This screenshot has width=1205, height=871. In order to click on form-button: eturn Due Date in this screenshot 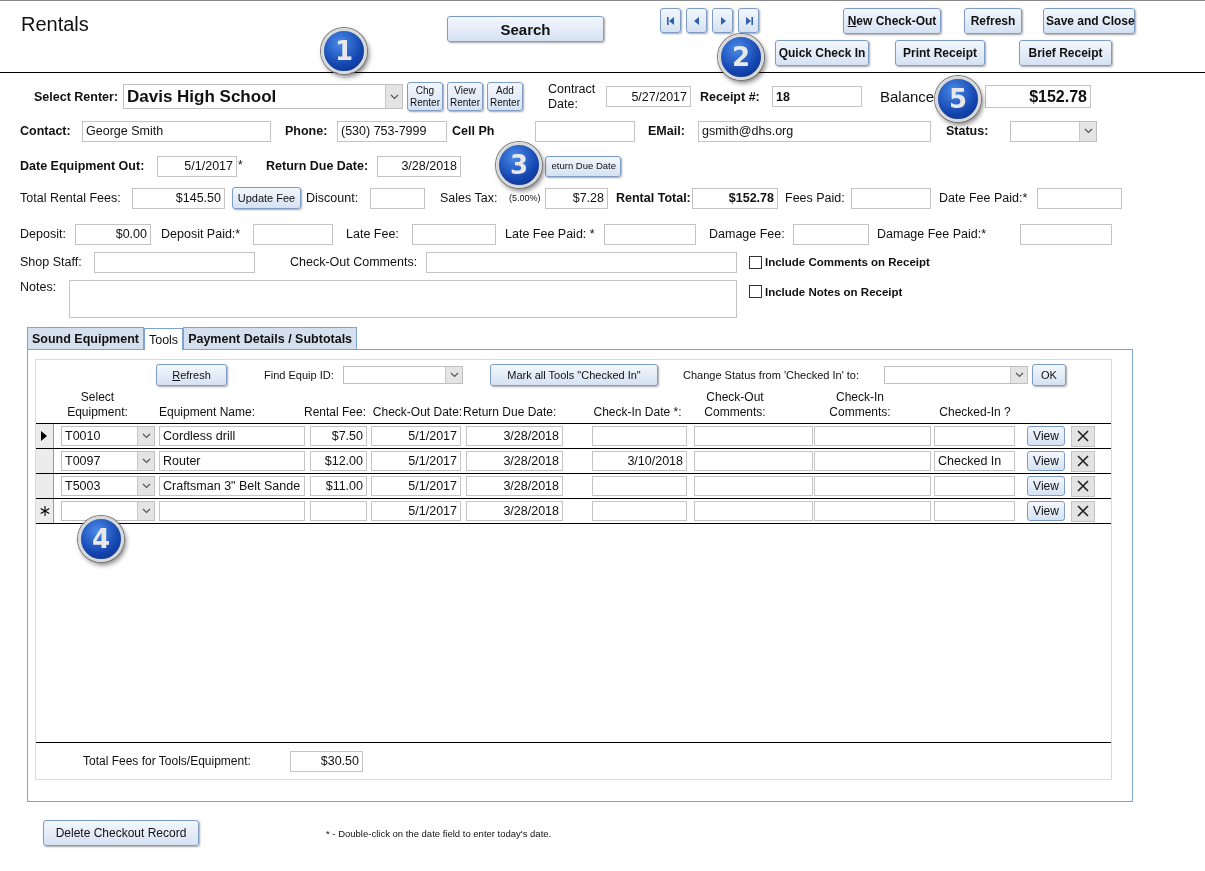, I will do `click(583, 166)`.